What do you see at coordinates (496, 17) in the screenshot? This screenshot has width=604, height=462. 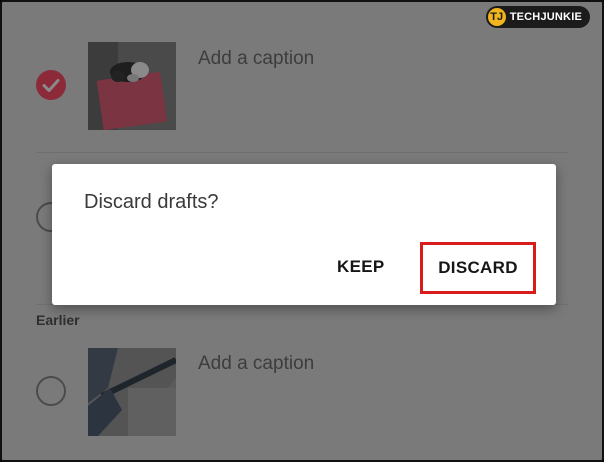 I see `logo-mark-icon: TJ` at bounding box center [496, 17].